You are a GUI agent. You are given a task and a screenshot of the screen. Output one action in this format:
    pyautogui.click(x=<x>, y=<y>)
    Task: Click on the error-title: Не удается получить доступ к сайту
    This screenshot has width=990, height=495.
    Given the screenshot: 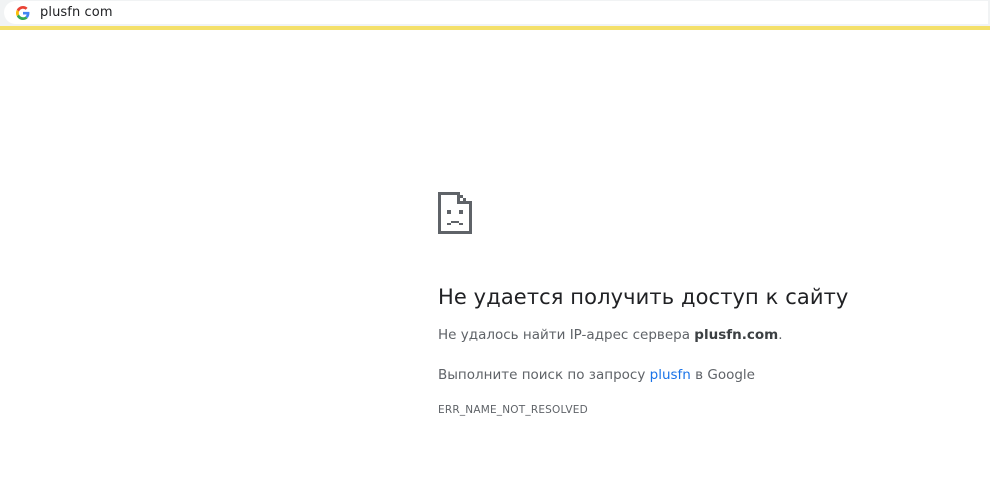 What is the action you would take?
    pyautogui.click(x=643, y=297)
    